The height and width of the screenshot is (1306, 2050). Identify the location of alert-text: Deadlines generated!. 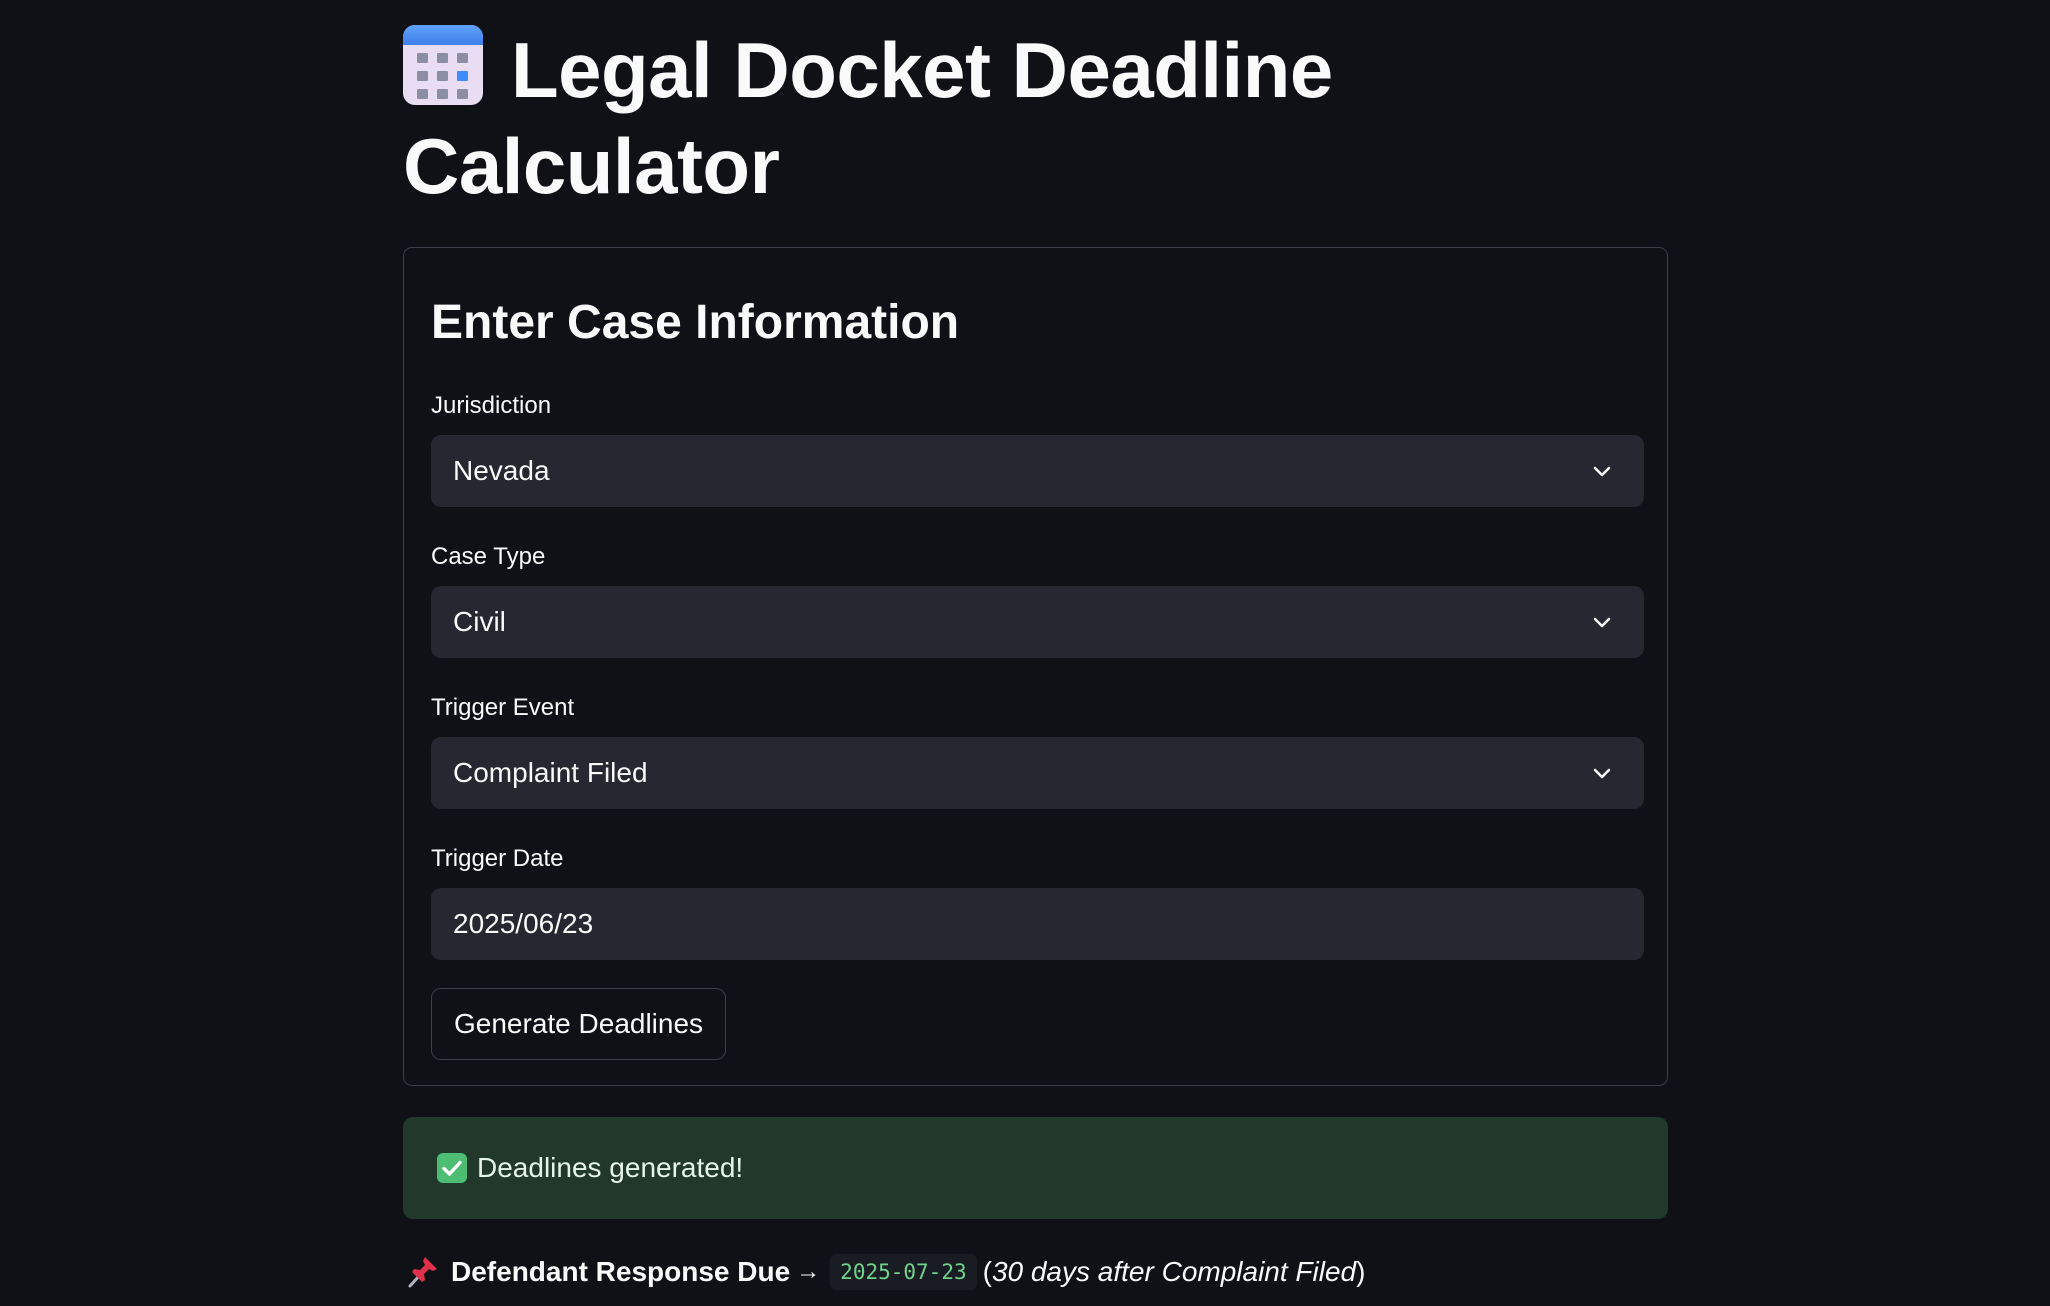
(610, 1167).